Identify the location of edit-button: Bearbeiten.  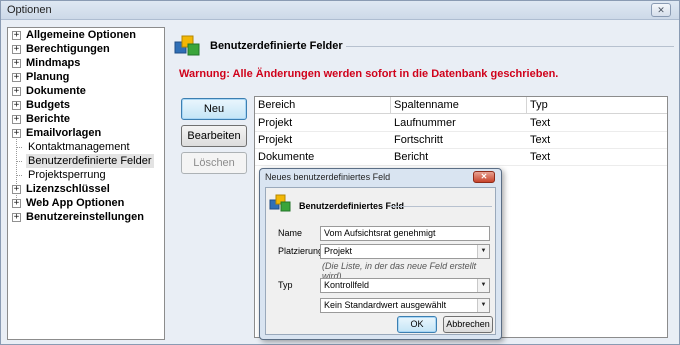
(214, 136).